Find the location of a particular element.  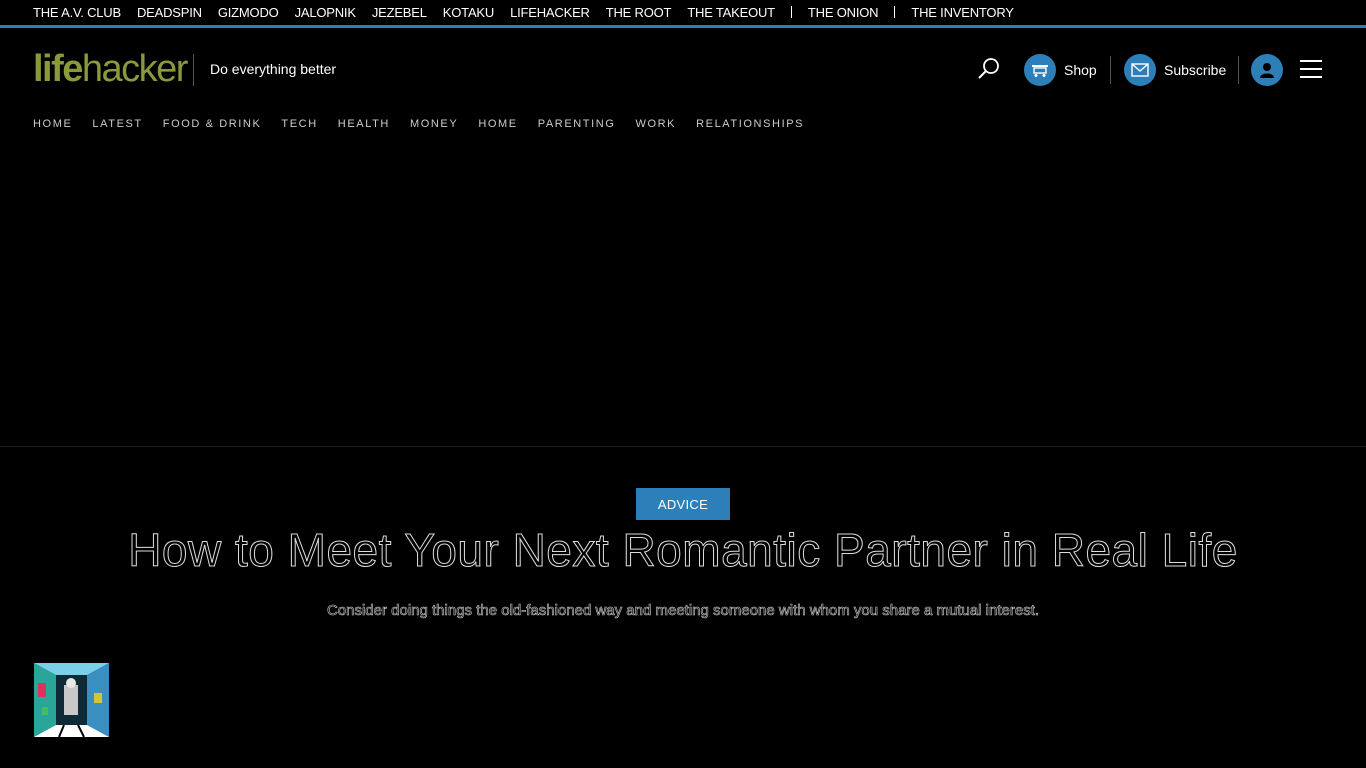

network-link-gizmodo: GIZMODO is located at coordinates (248, 12).